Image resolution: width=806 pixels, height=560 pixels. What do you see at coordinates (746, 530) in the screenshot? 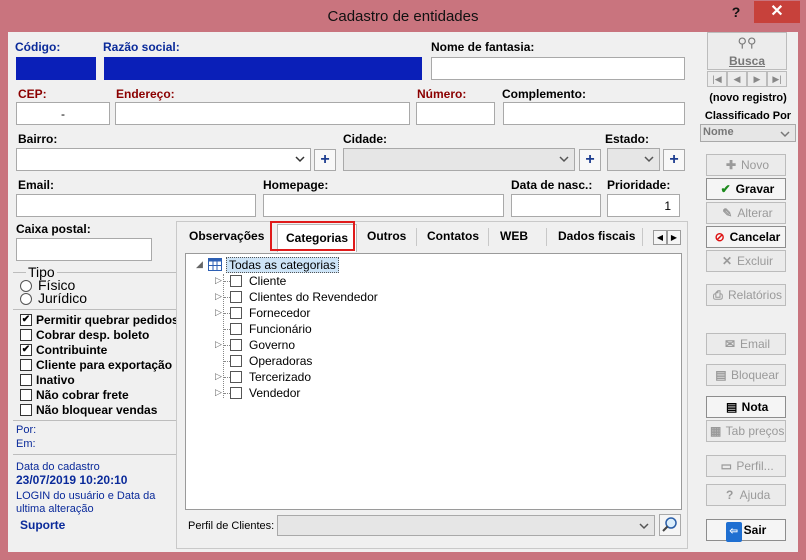
I see `sair-button: ⇦ Sair` at bounding box center [746, 530].